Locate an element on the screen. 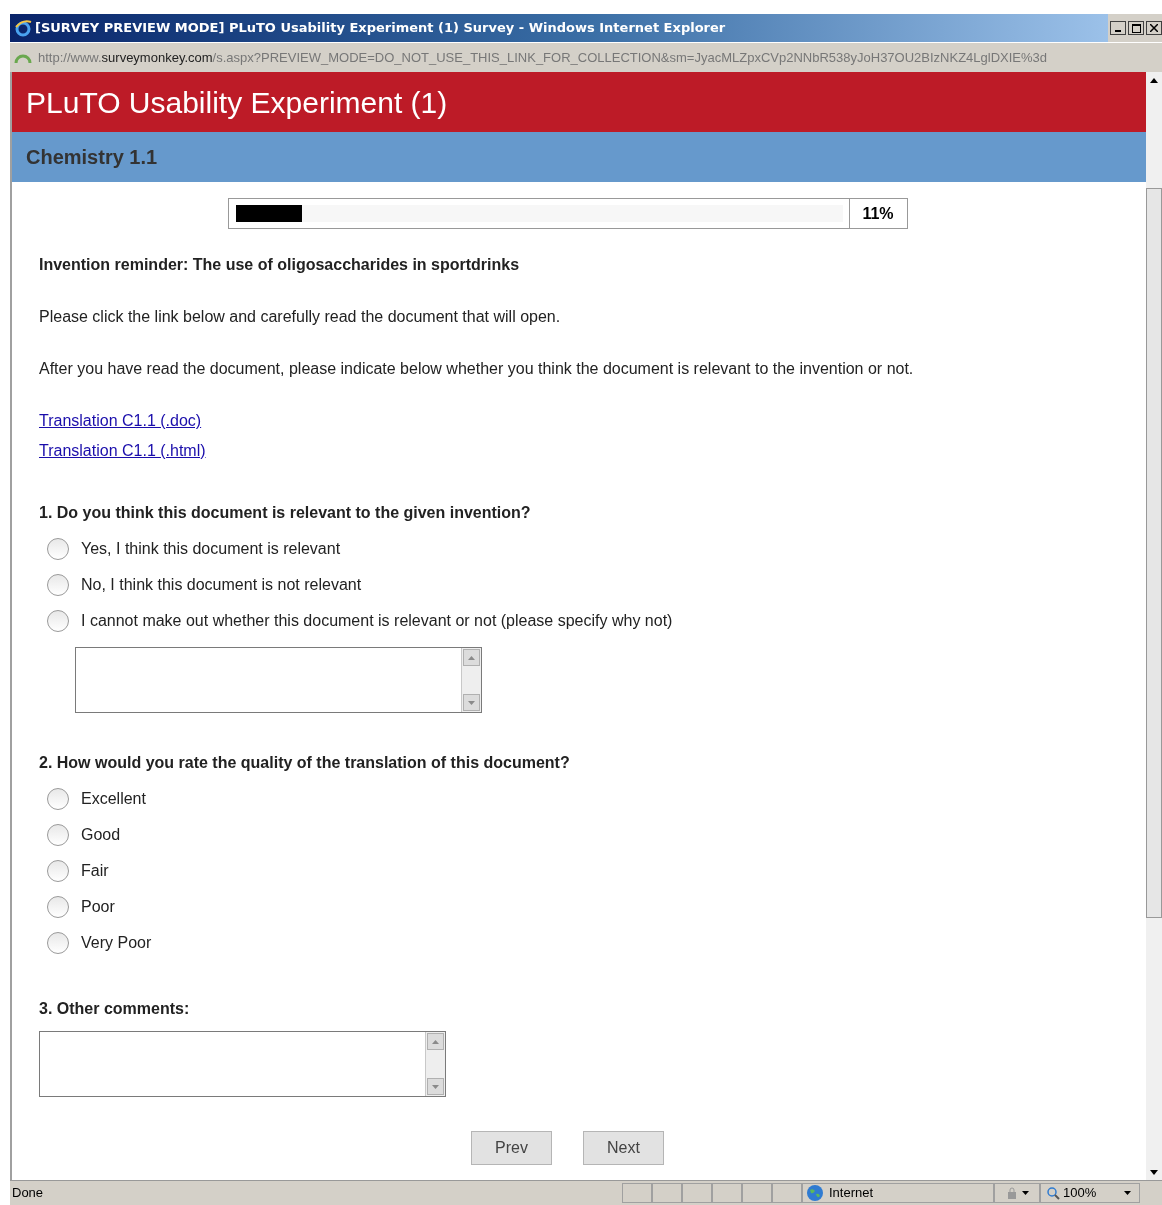 This screenshot has width=1162, height=1205. close-icon is located at coordinates (1154, 28).